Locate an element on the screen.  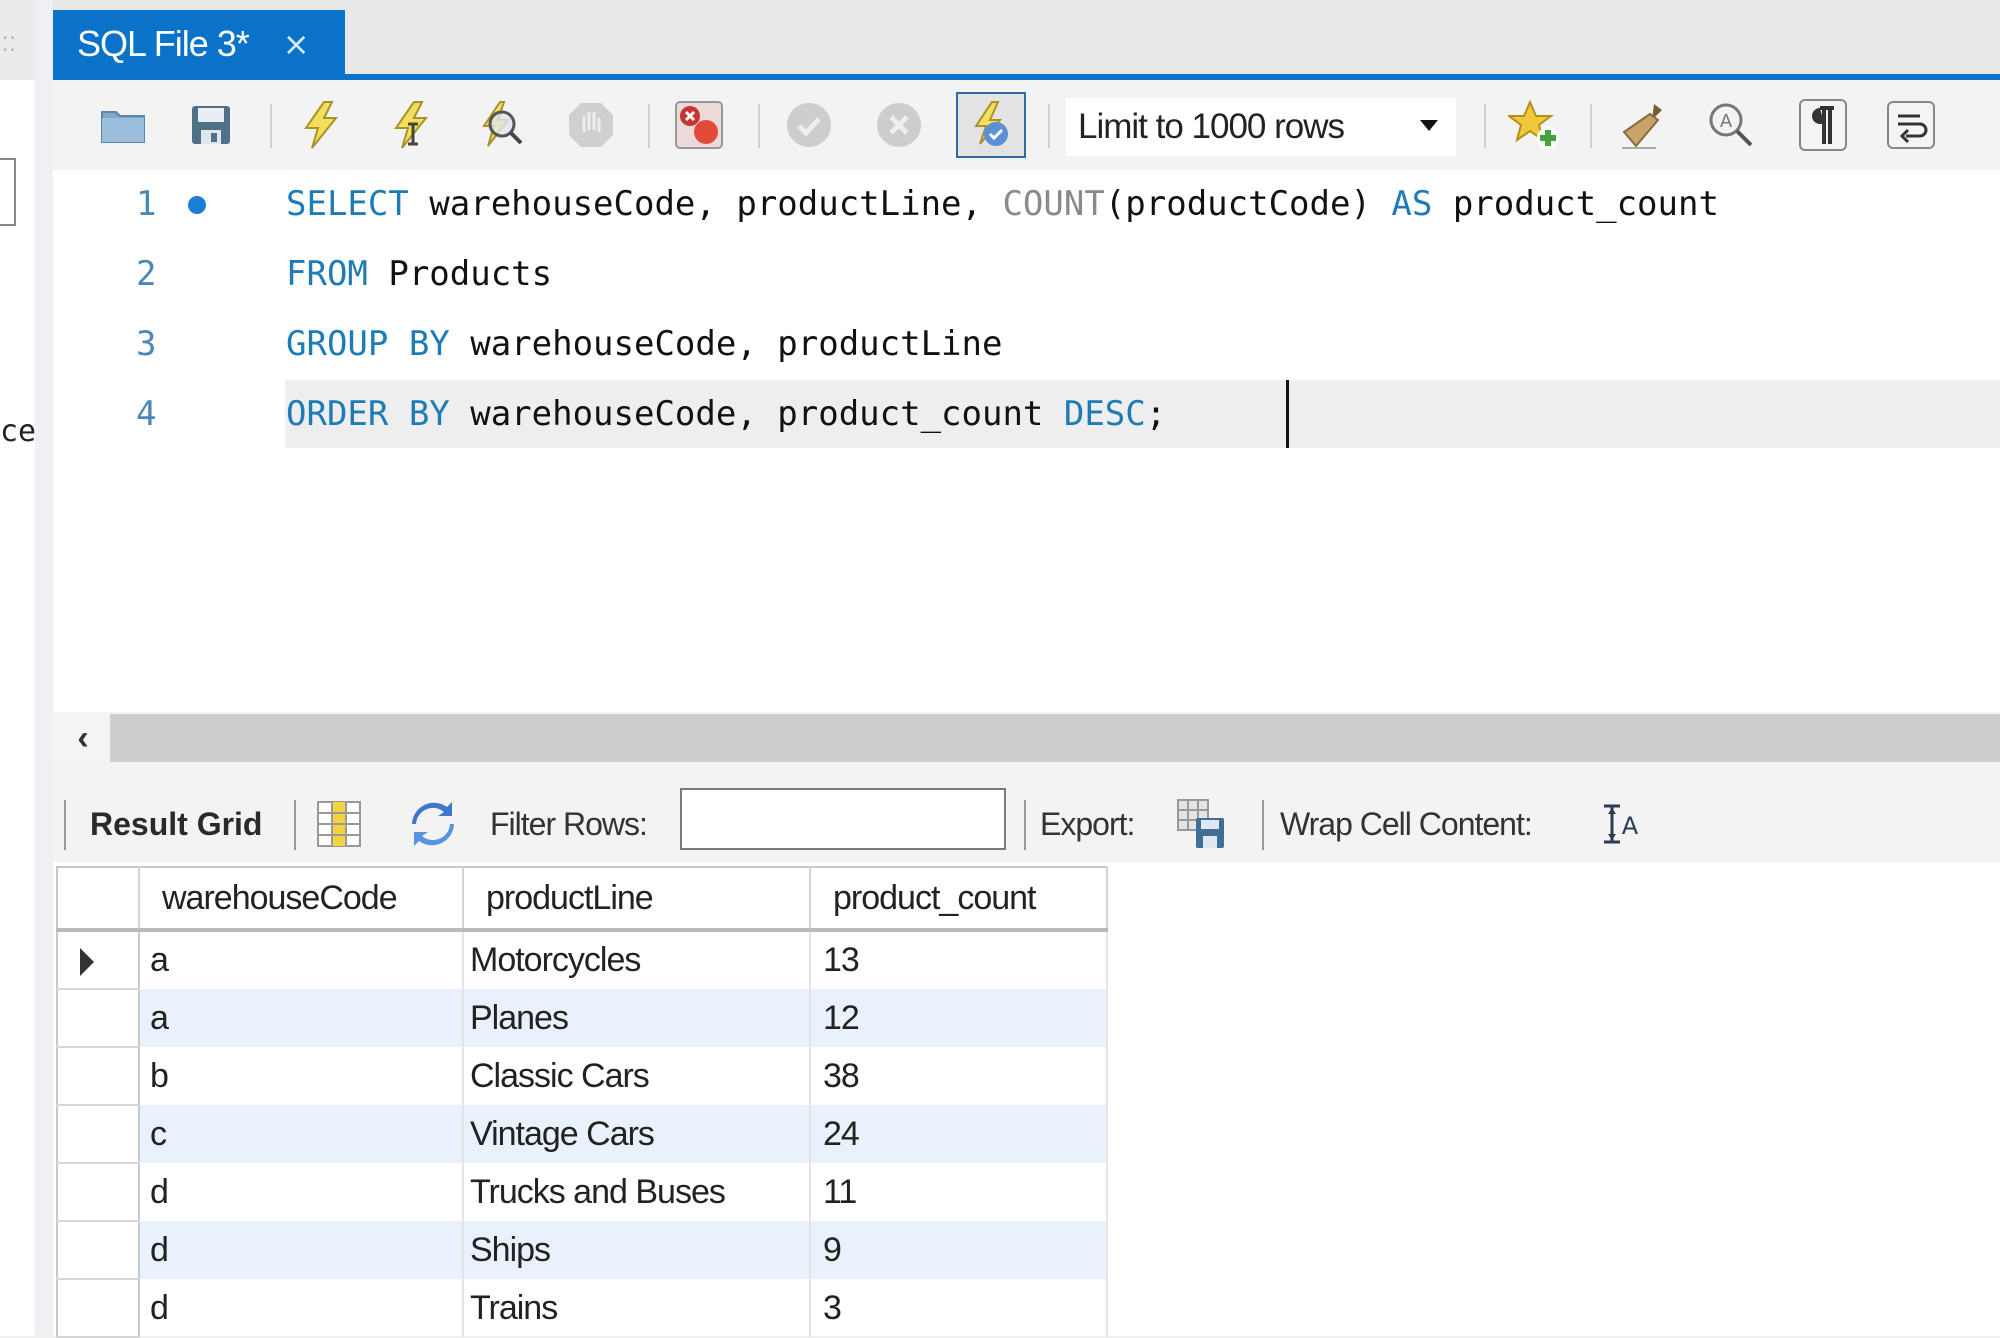
find-button: A is located at coordinates (1731, 125).